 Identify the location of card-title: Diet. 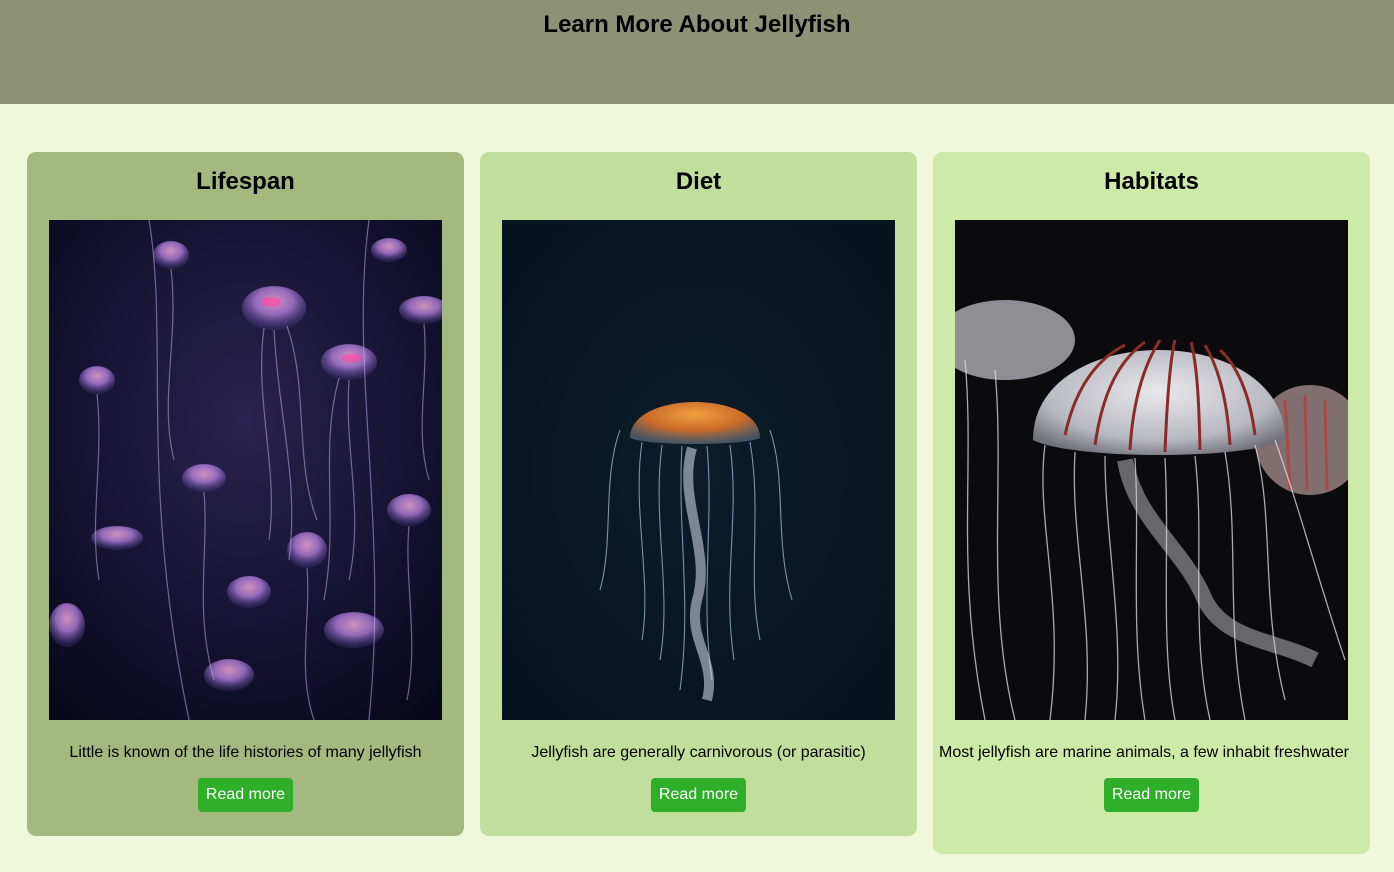
(698, 181).